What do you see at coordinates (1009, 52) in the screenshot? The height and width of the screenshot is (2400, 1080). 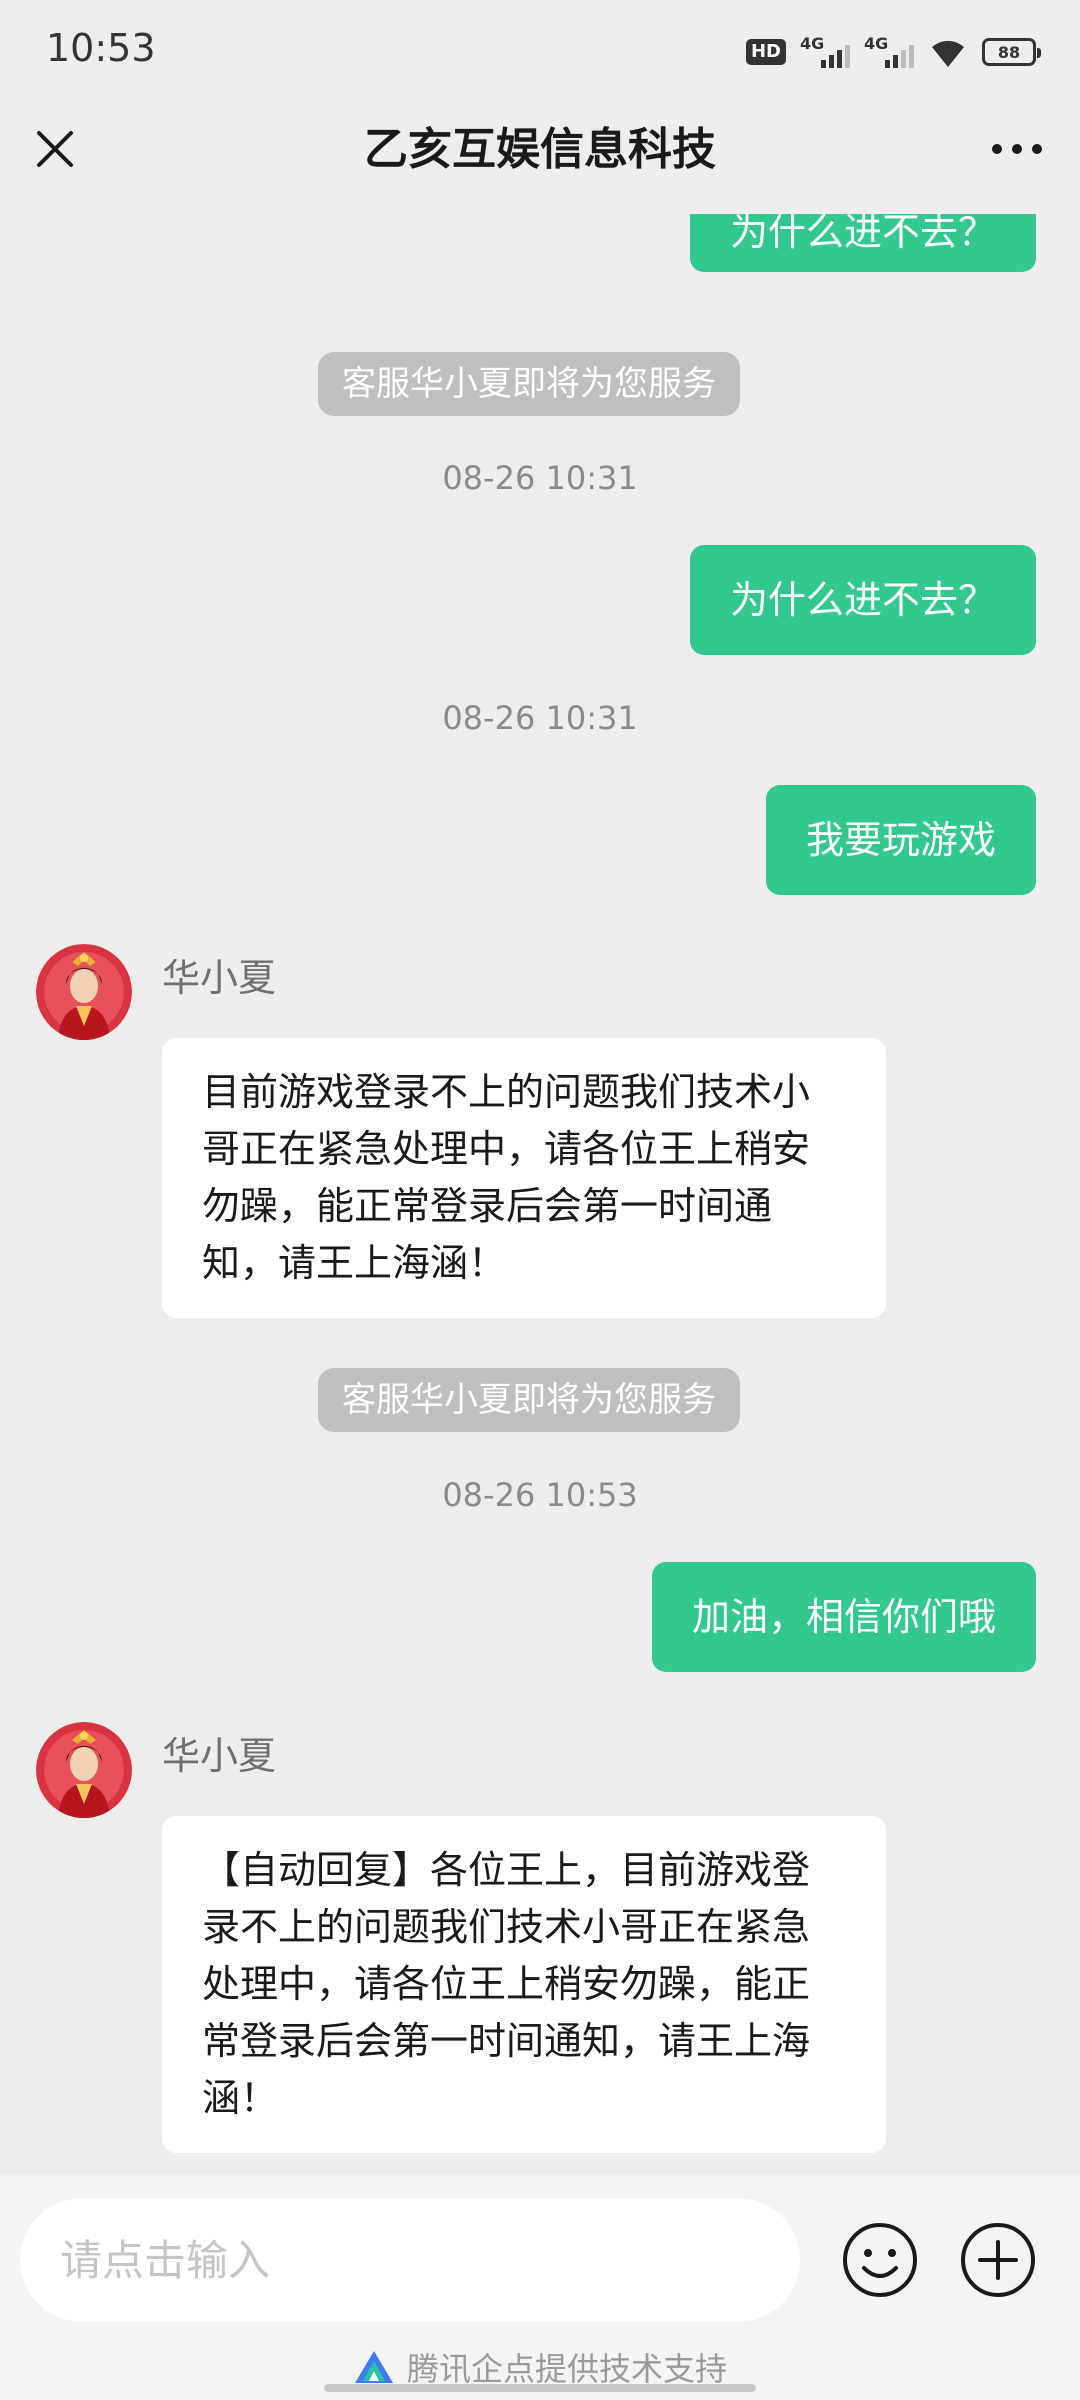 I see `battery-level: 88` at bounding box center [1009, 52].